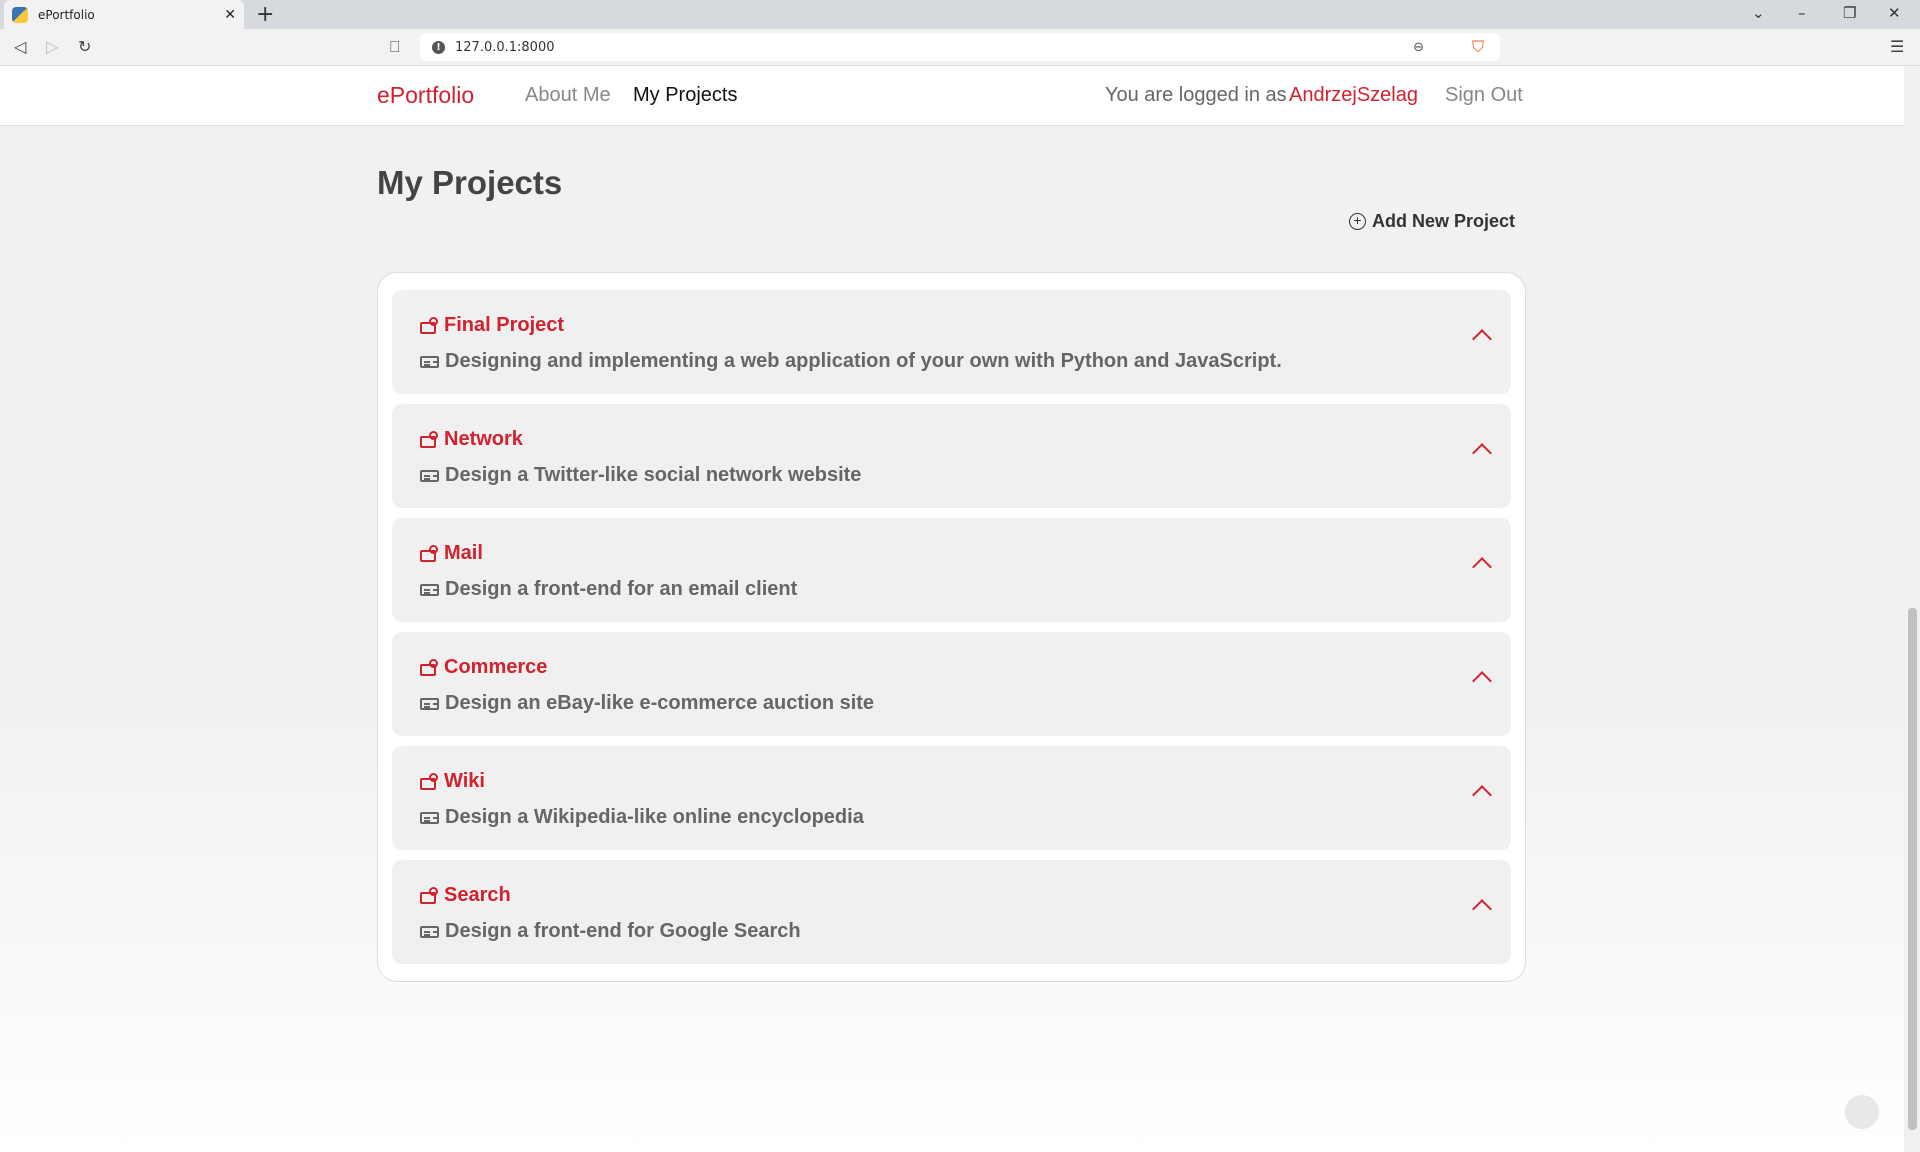  What do you see at coordinates (960, 14) in the screenshot?
I see `browser-tab-bar: ePortfolio ✕ + ⌄ – ❐ ✕` at bounding box center [960, 14].